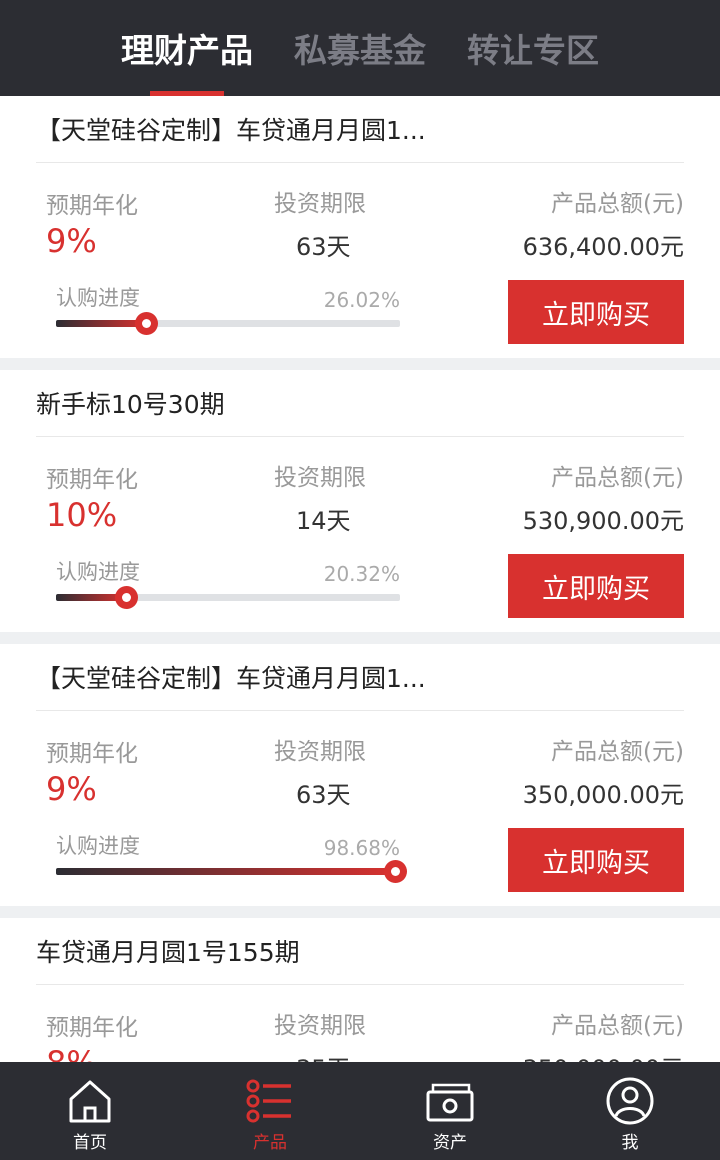 The width and height of the screenshot is (720, 1160). I want to click on nav-products: 产品, so click(270, 1111).